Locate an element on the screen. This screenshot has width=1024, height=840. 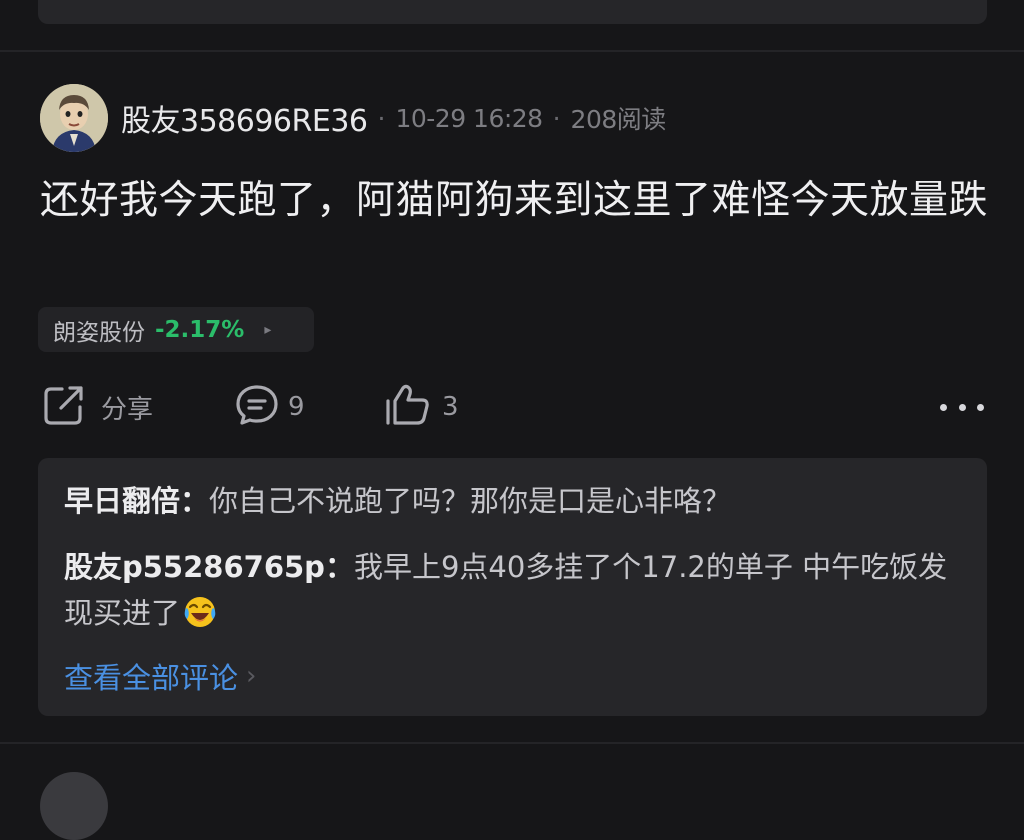
stock-change: -2.17% is located at coordinates (200, 329).